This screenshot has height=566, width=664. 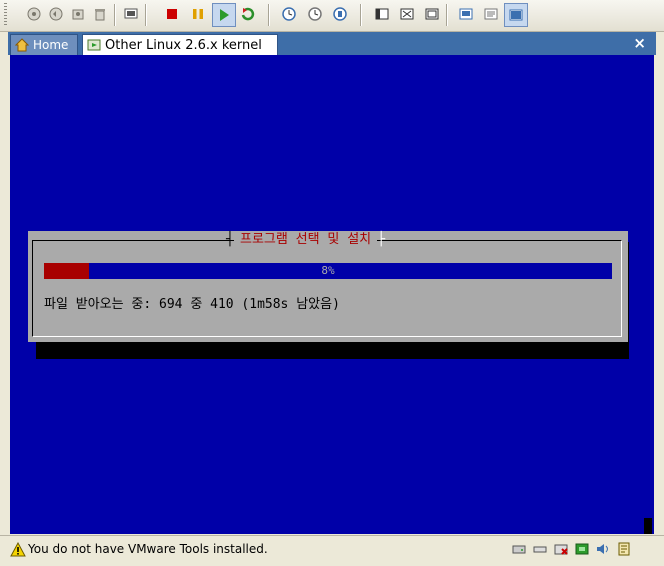 What do you see at coordinates (224, 15) in the screenshot?
I see `play-icon` at bounding box center [224, 15].